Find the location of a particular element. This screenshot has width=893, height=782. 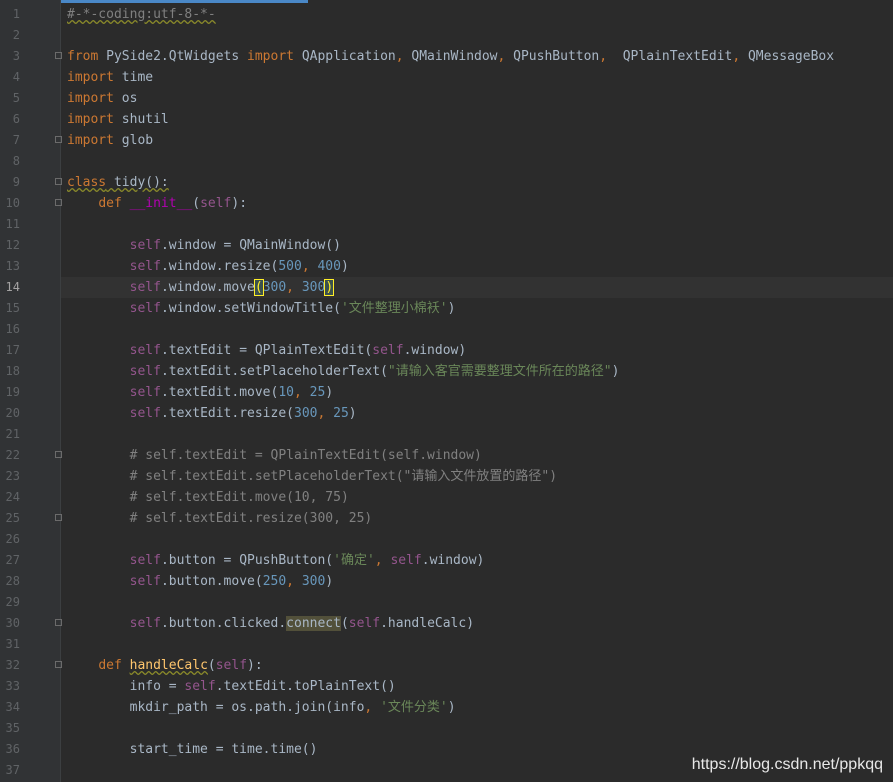

code-token: # self.textEdit.resize(300, 25) is located at coordinates (251, 518).